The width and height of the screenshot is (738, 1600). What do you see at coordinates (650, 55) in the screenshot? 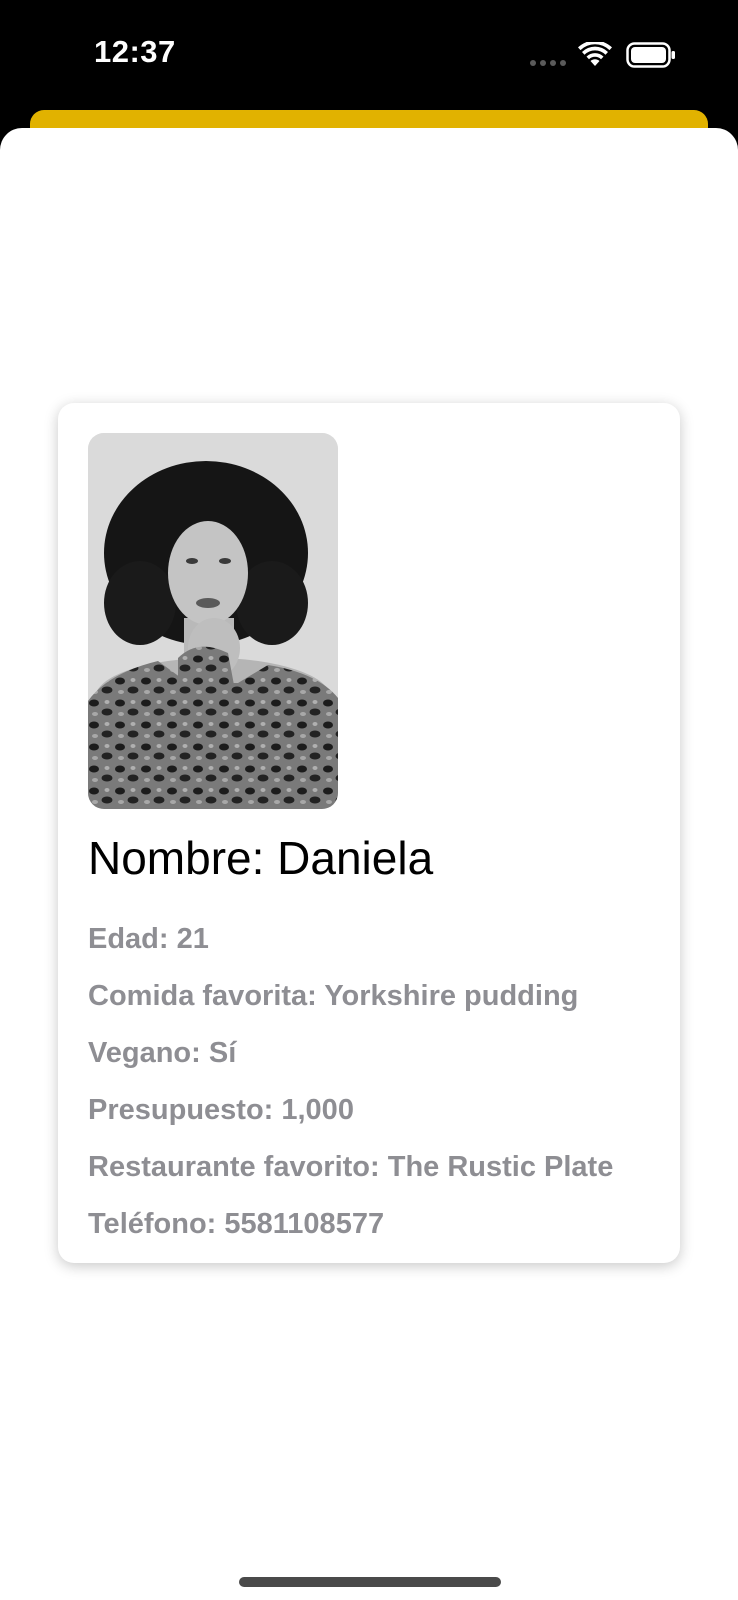
I see `battery-icon` at bounding box center [650, 55].